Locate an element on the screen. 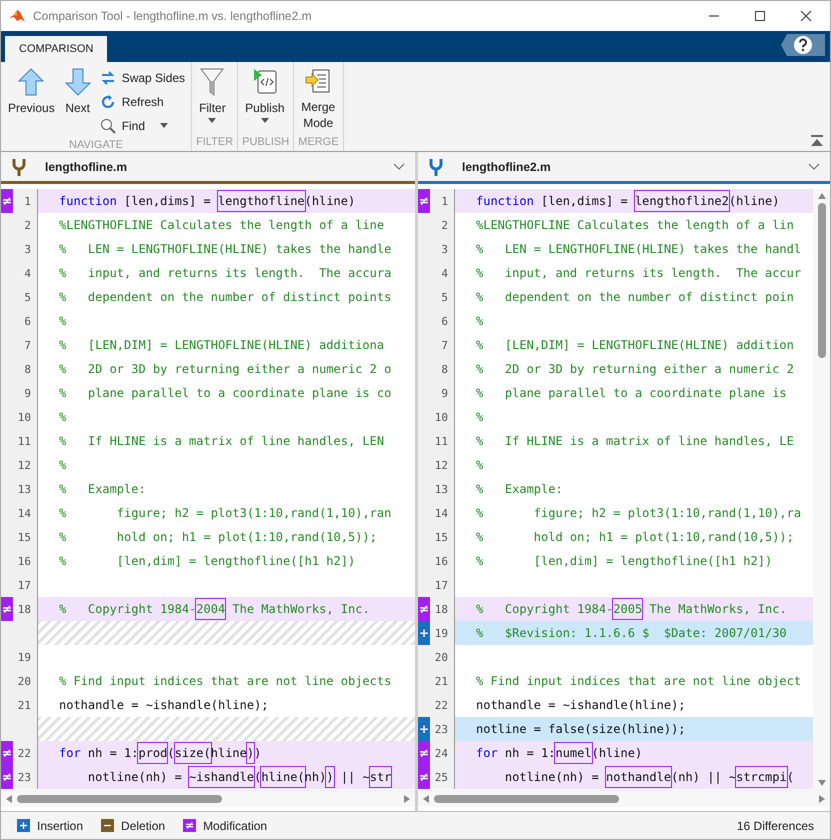  line-number: 12 is located at coordinates (441, 465).